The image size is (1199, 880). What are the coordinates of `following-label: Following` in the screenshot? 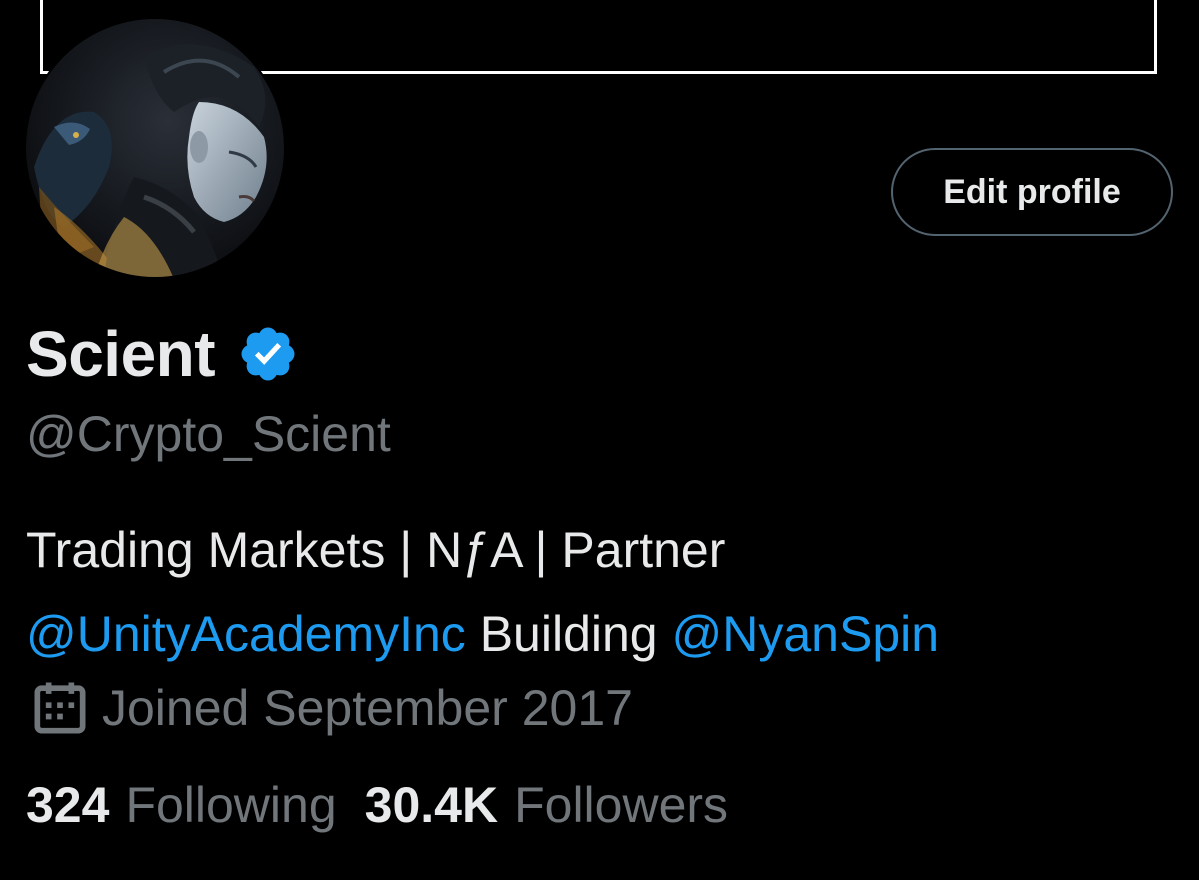 It's located at (231, 805).